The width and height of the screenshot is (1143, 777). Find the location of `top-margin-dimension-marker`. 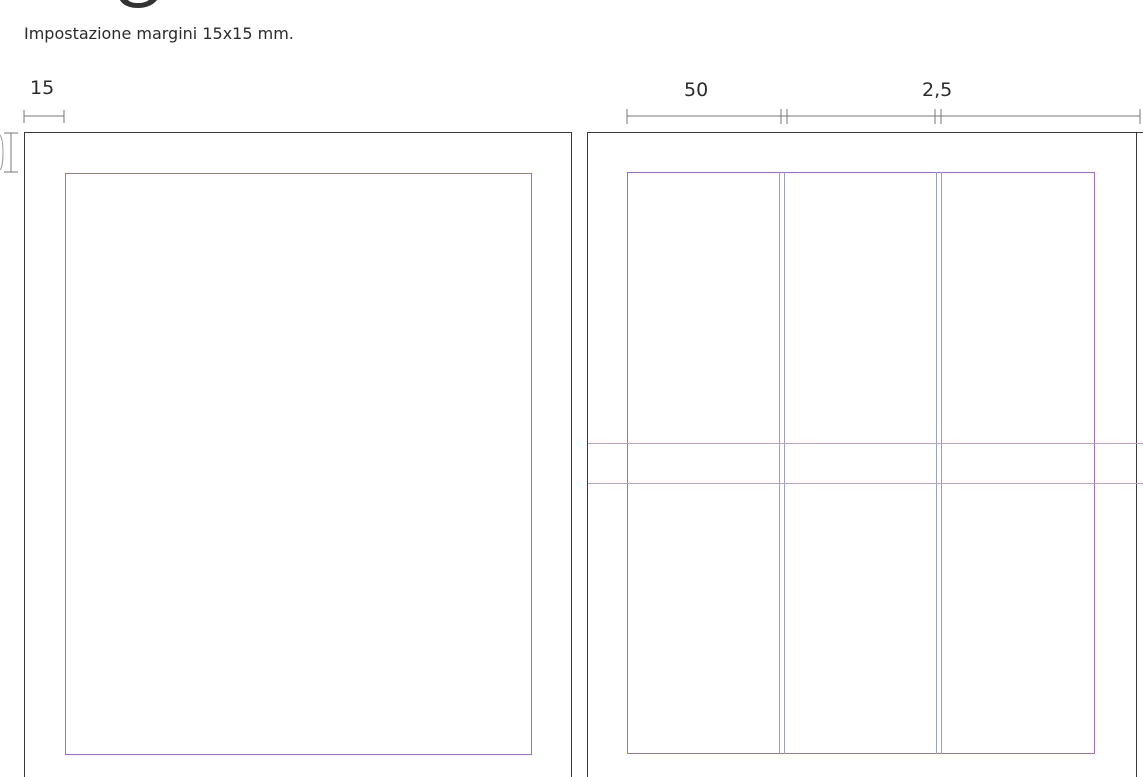

top-margin-dimension-marker is located at coordinates (11, 152).